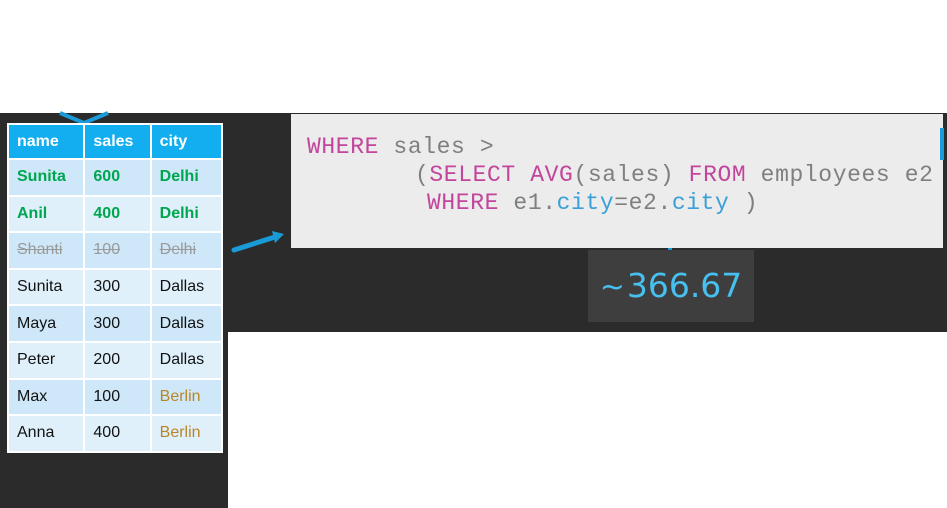  I want to click on code-keyword-select: SELECT, so click(472, 175).